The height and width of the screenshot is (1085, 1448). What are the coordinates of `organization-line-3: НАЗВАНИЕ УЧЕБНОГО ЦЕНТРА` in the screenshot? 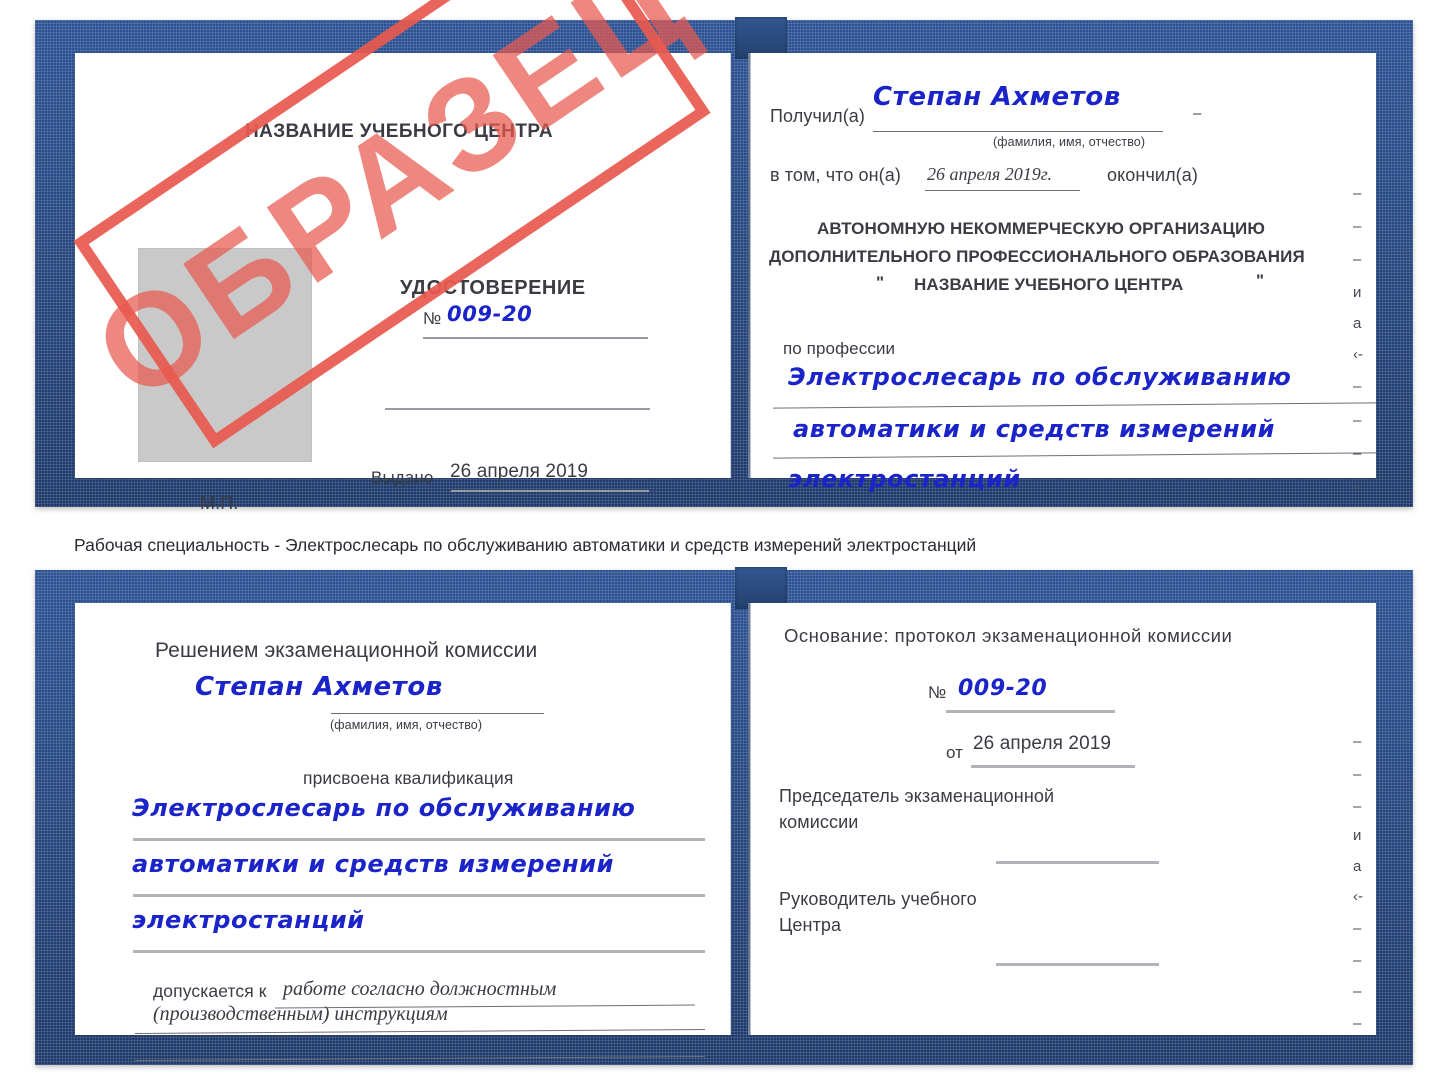 It's located at (1049, 284).